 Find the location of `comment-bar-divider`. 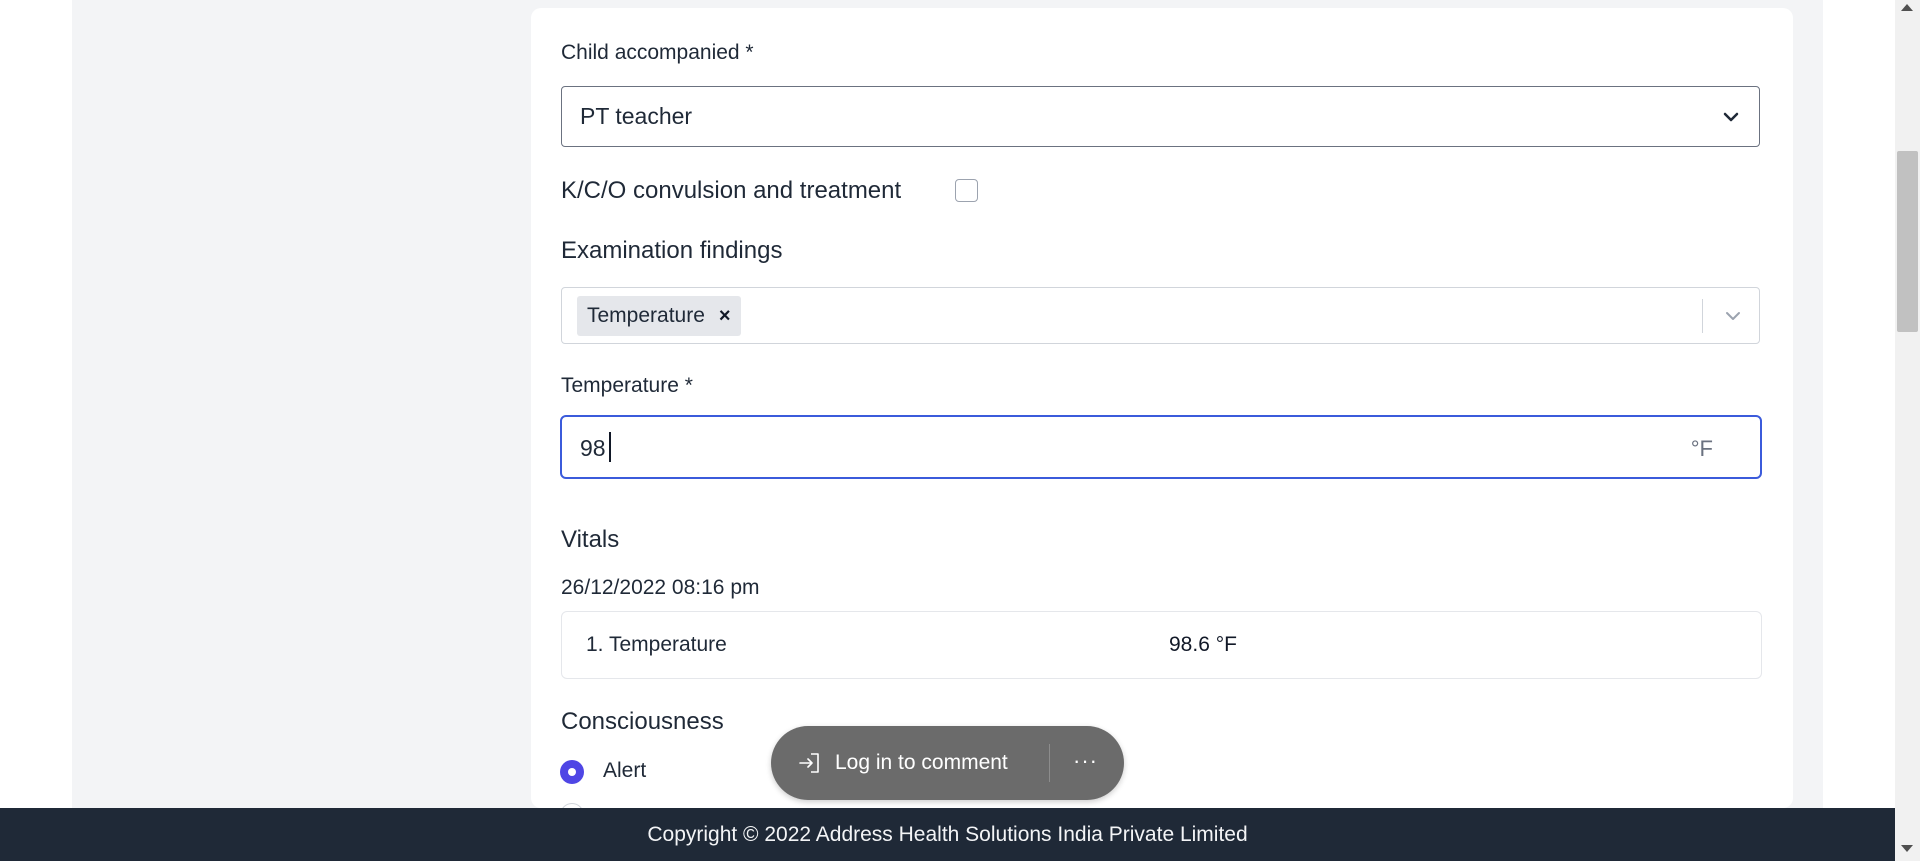

comment-bar-divider is located at coordinates (1049, 763).